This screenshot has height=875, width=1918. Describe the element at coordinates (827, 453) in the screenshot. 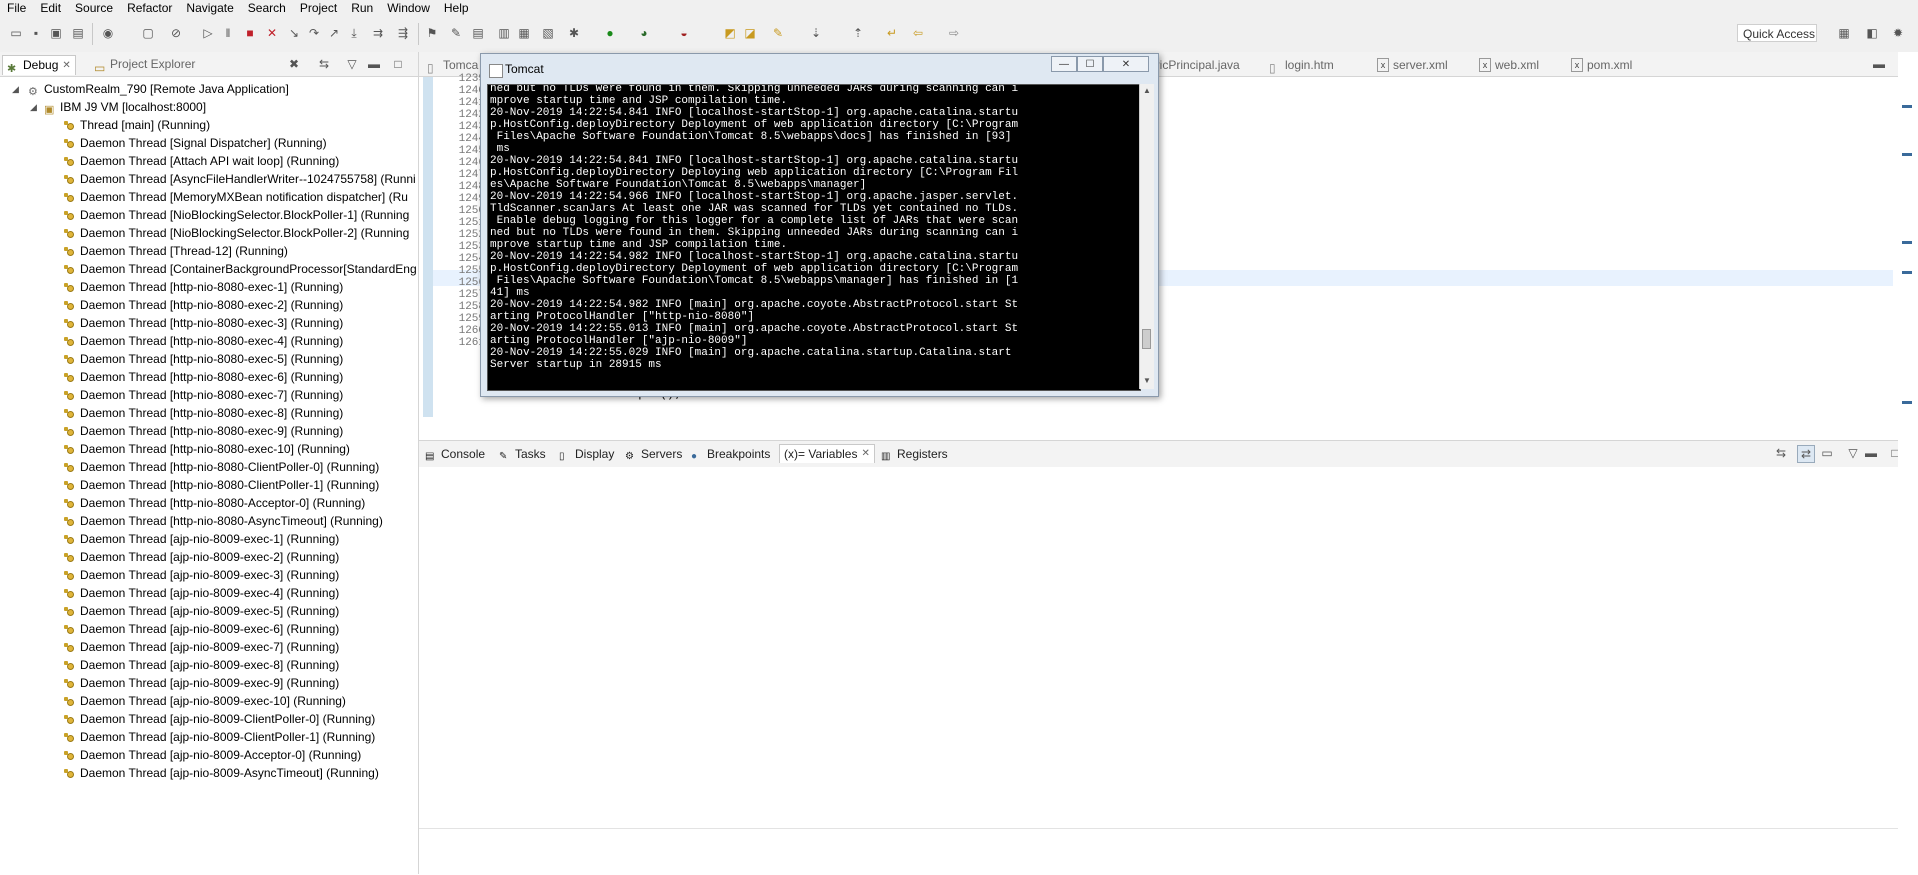

I see `tab-variables: (x)= Variables ✕` at that location.